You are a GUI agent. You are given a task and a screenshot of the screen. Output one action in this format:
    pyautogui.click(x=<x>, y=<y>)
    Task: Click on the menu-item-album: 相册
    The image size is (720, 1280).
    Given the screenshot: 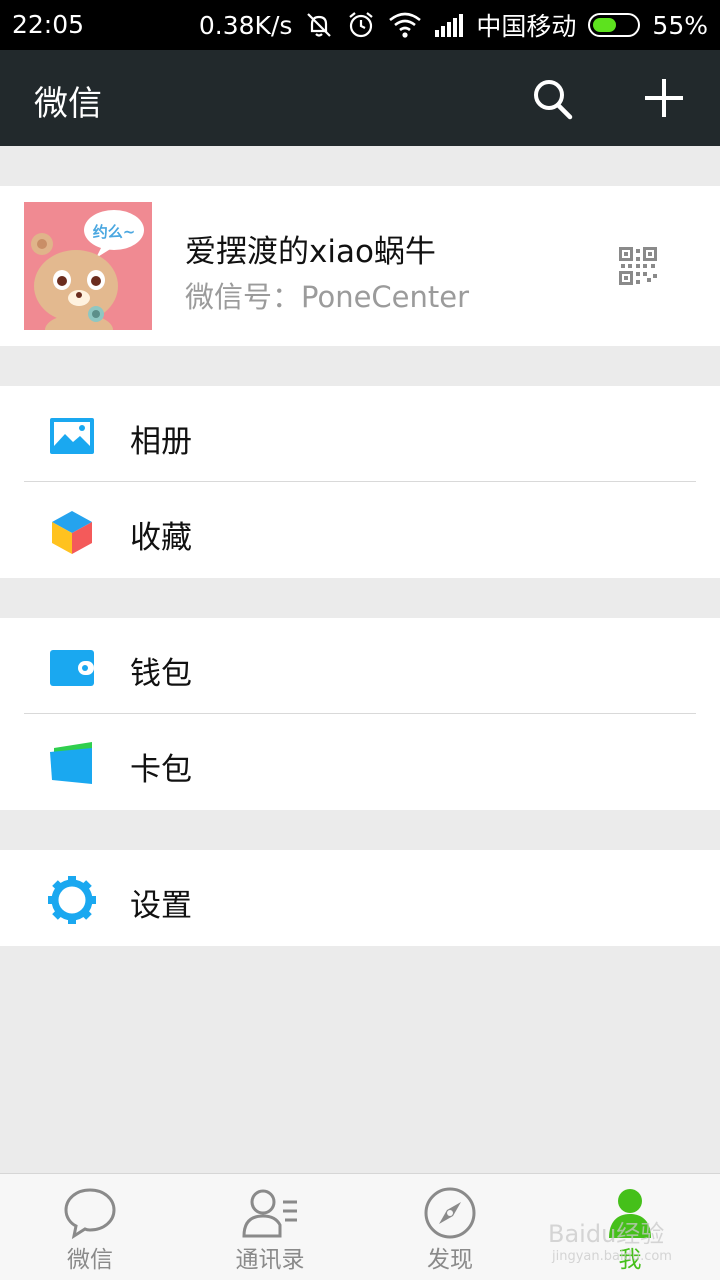 What is the action you would take?
    pyautogui.click(x=360, y=434)
    